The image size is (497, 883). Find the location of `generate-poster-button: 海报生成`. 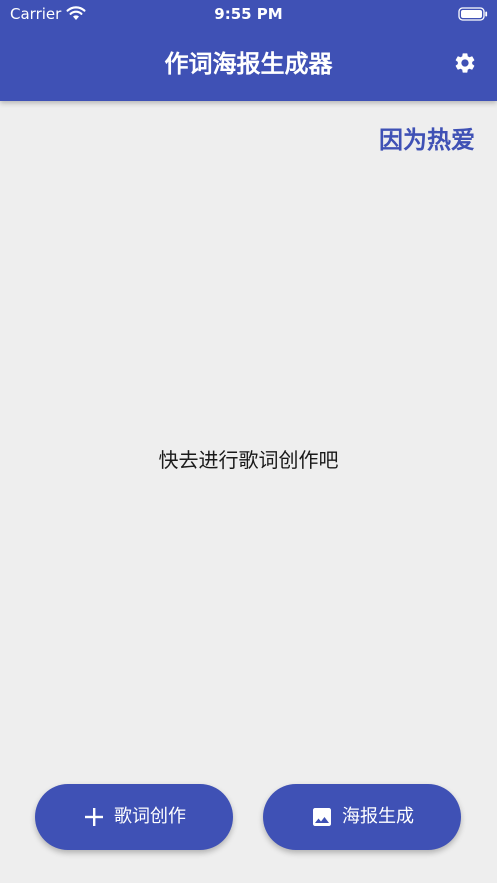

generate-poster-button: 海报生成 is located at coordinates (362, 817).